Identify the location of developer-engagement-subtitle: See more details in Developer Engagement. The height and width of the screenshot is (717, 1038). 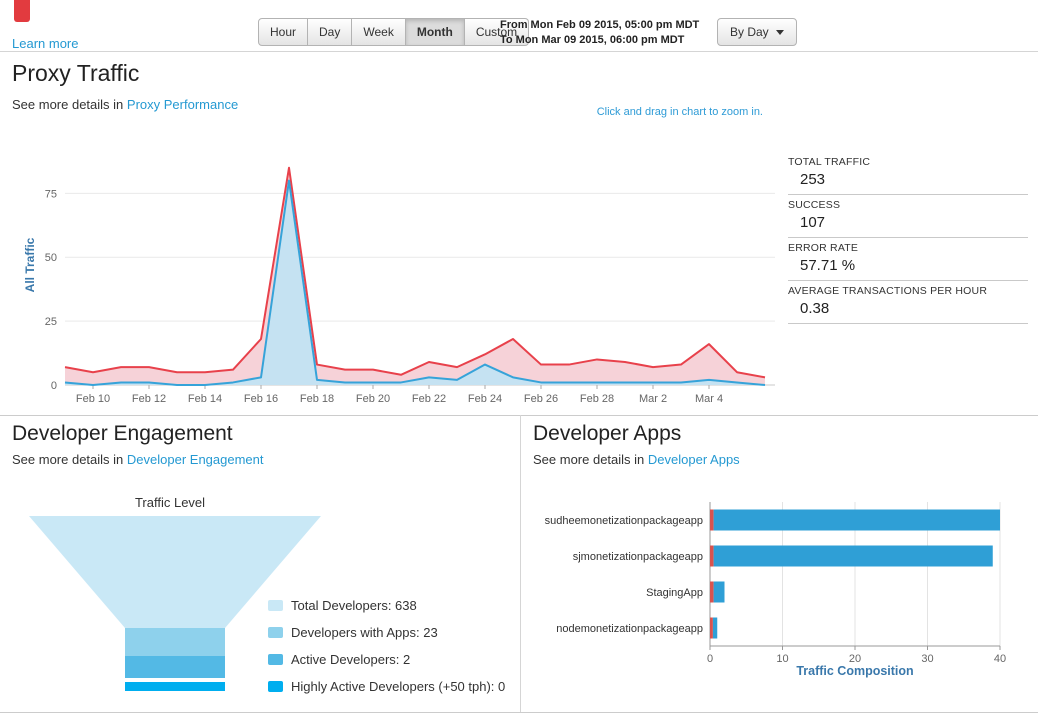
(138, 459).